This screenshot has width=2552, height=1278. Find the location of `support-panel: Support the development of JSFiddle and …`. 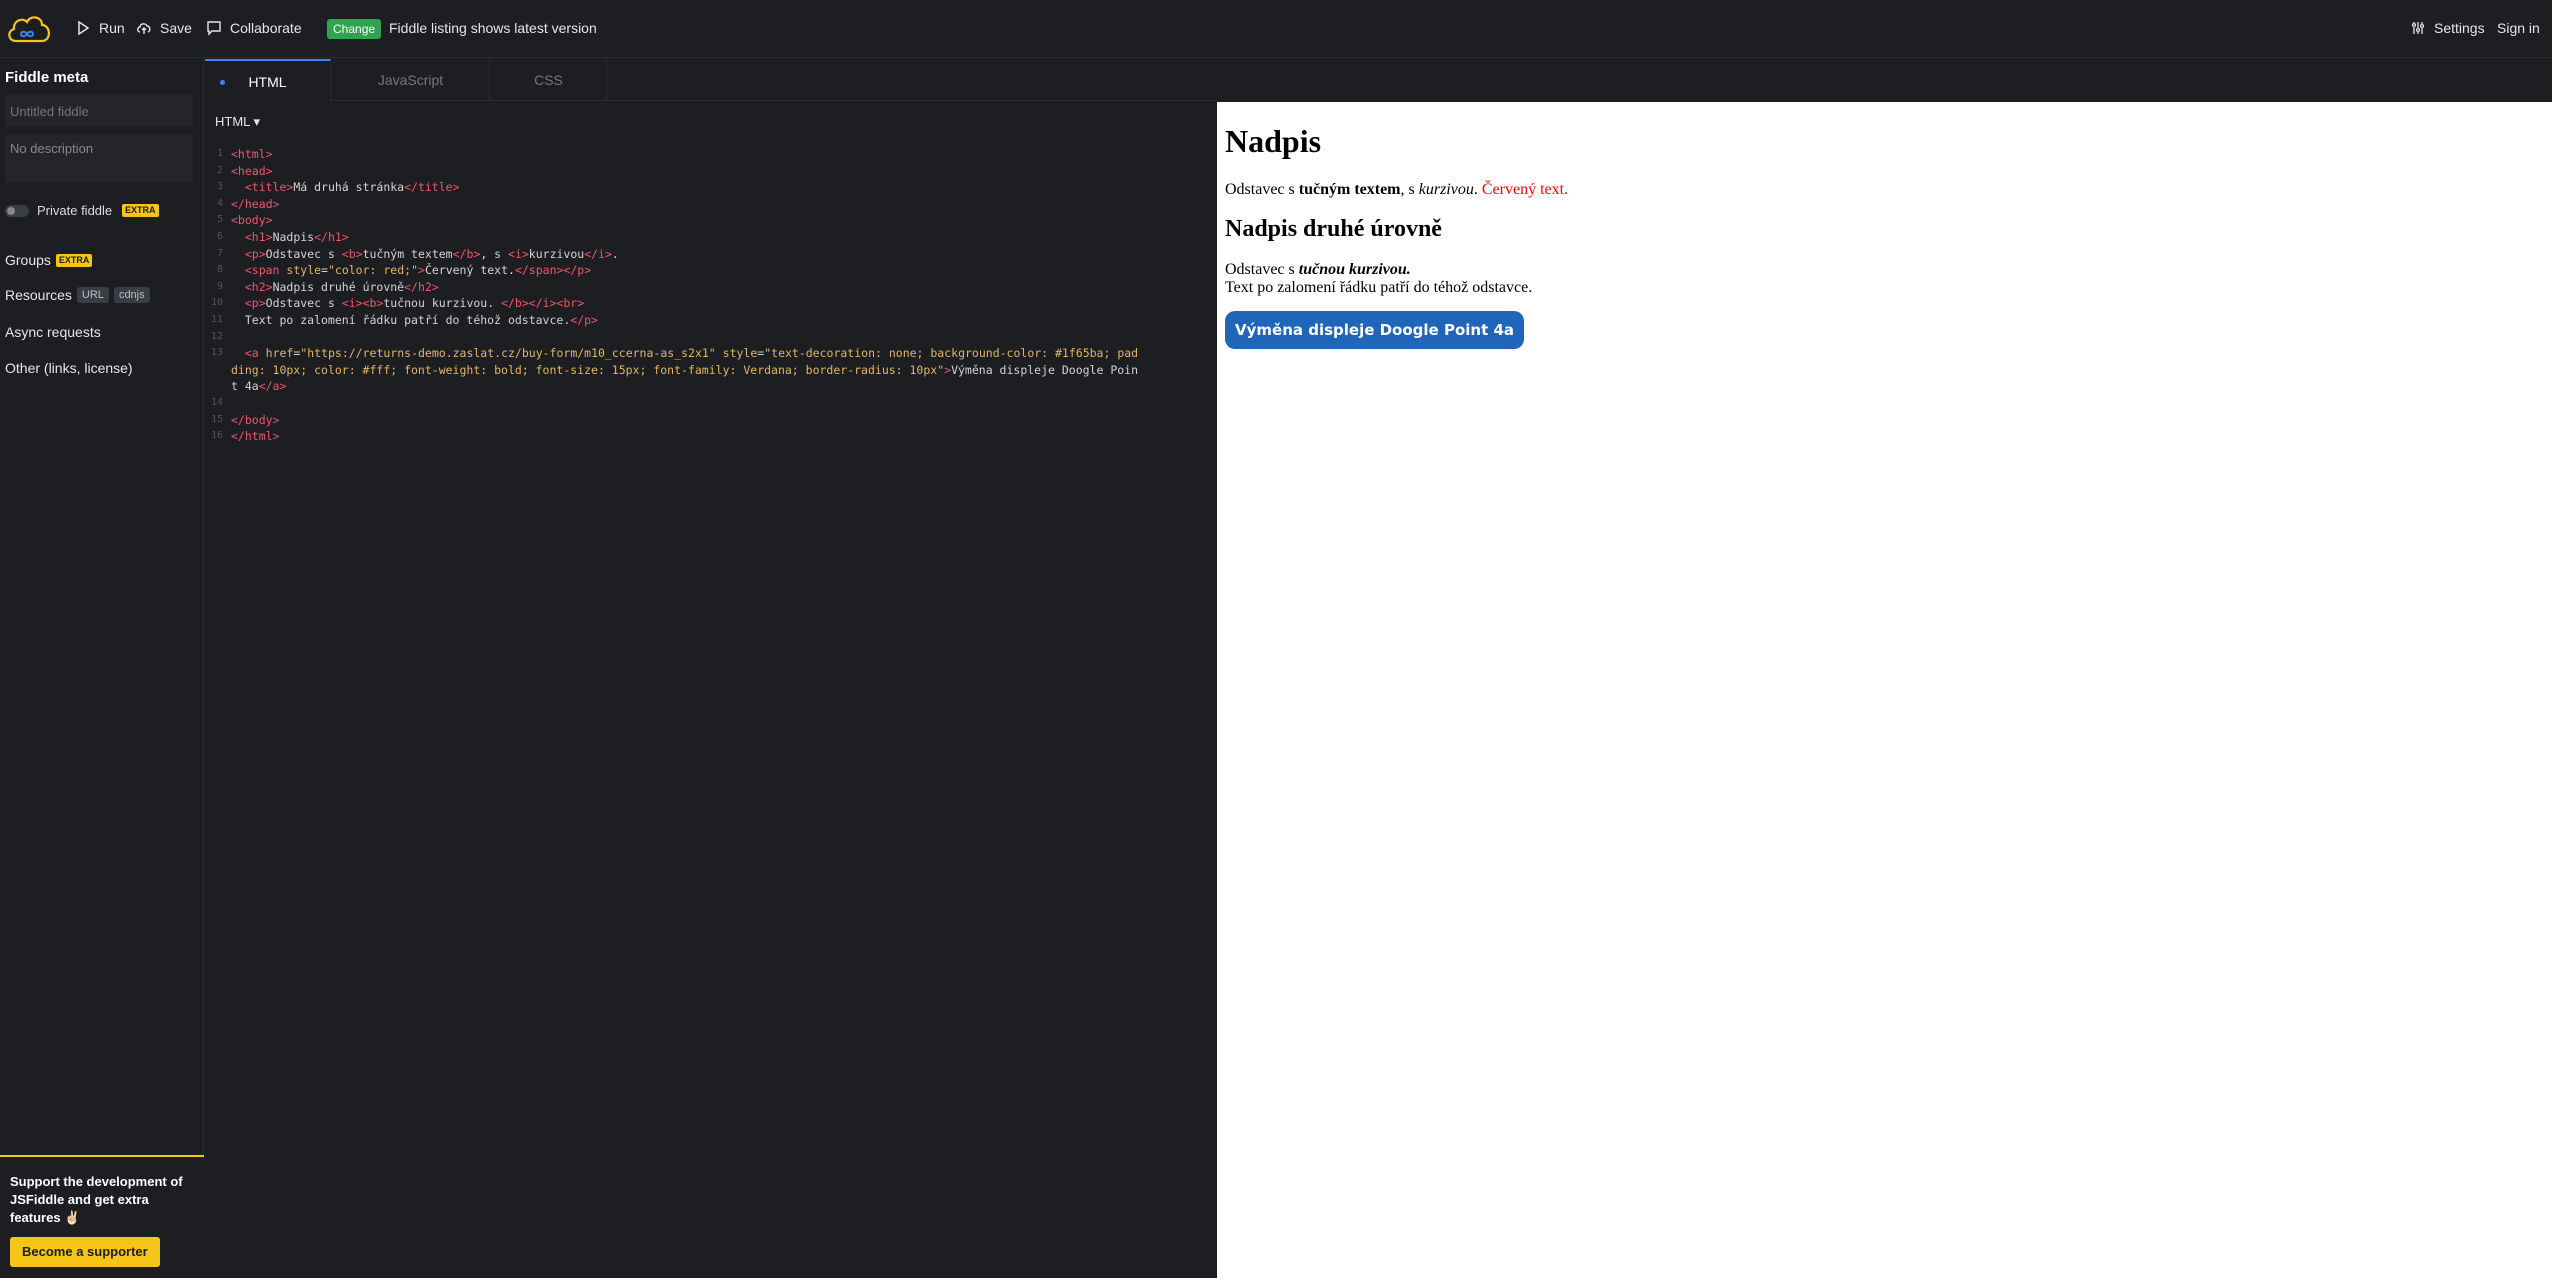

support-panel: Support the development of JSFiddle and … is located at coordinates (102, 1216).